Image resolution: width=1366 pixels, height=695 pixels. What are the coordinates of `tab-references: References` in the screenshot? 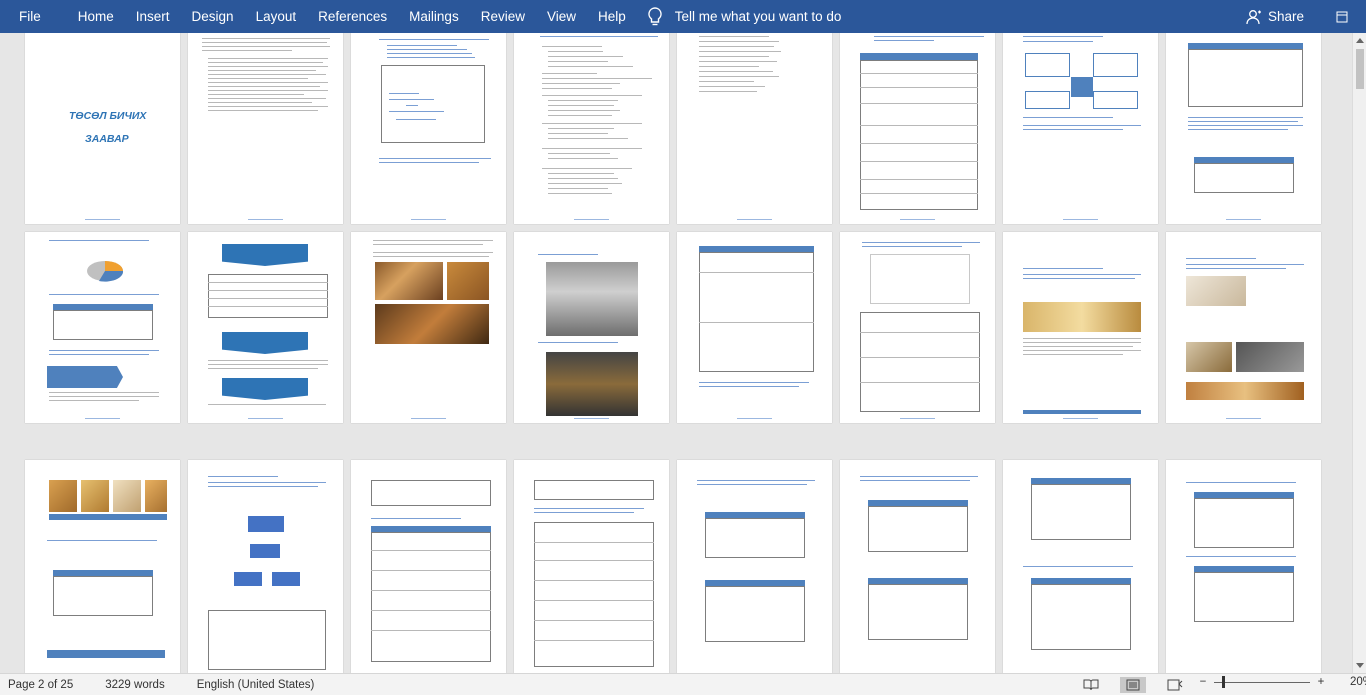 It's located at (352, 16).